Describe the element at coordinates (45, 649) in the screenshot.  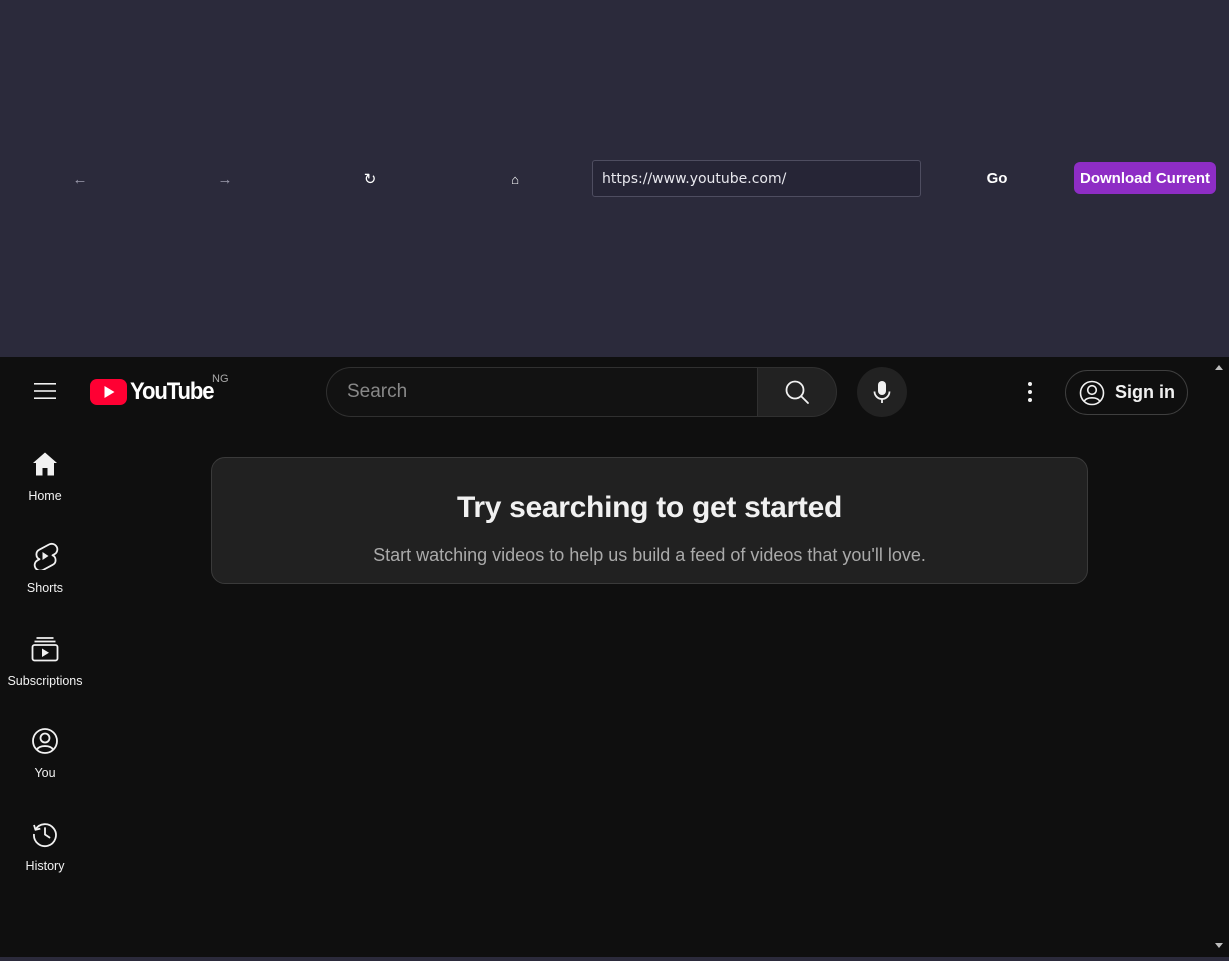
I see `subscriptions-icon` at that location.